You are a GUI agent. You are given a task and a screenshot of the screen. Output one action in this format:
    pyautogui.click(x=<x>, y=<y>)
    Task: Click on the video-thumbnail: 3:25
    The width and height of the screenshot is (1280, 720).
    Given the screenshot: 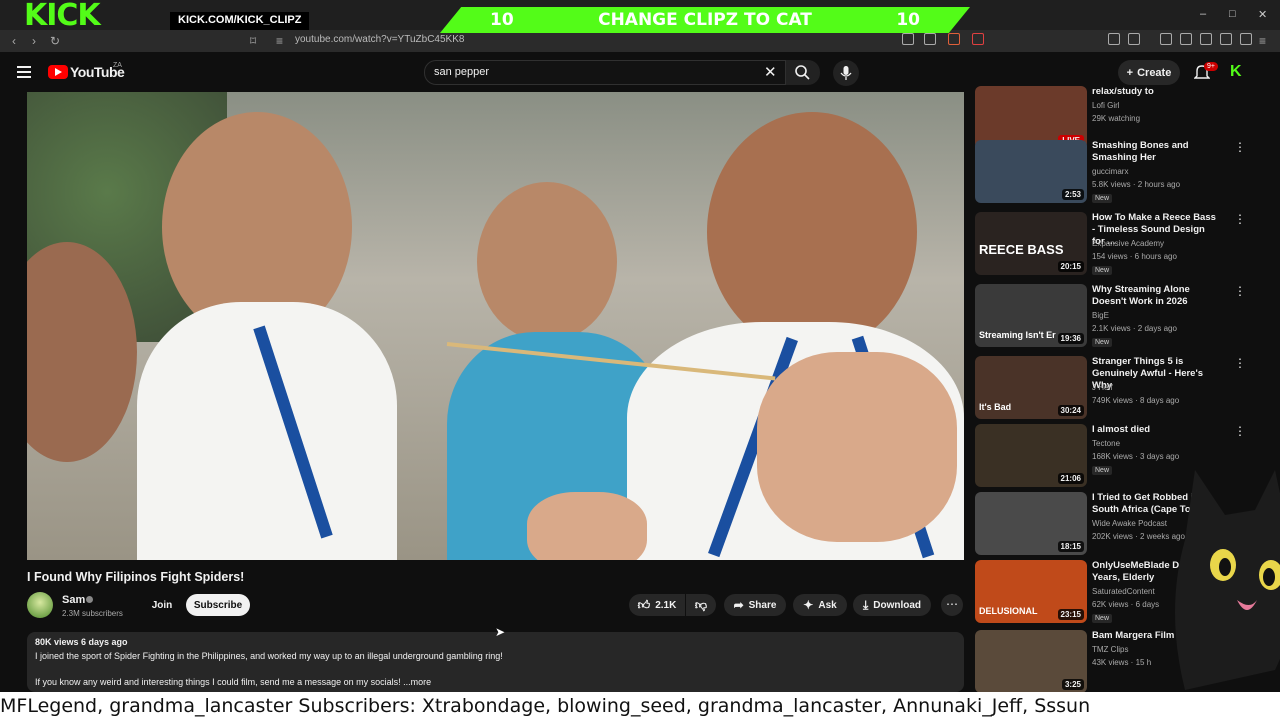 What is the action you would take?
    pyautogui.click(x=1031, y=661)
    